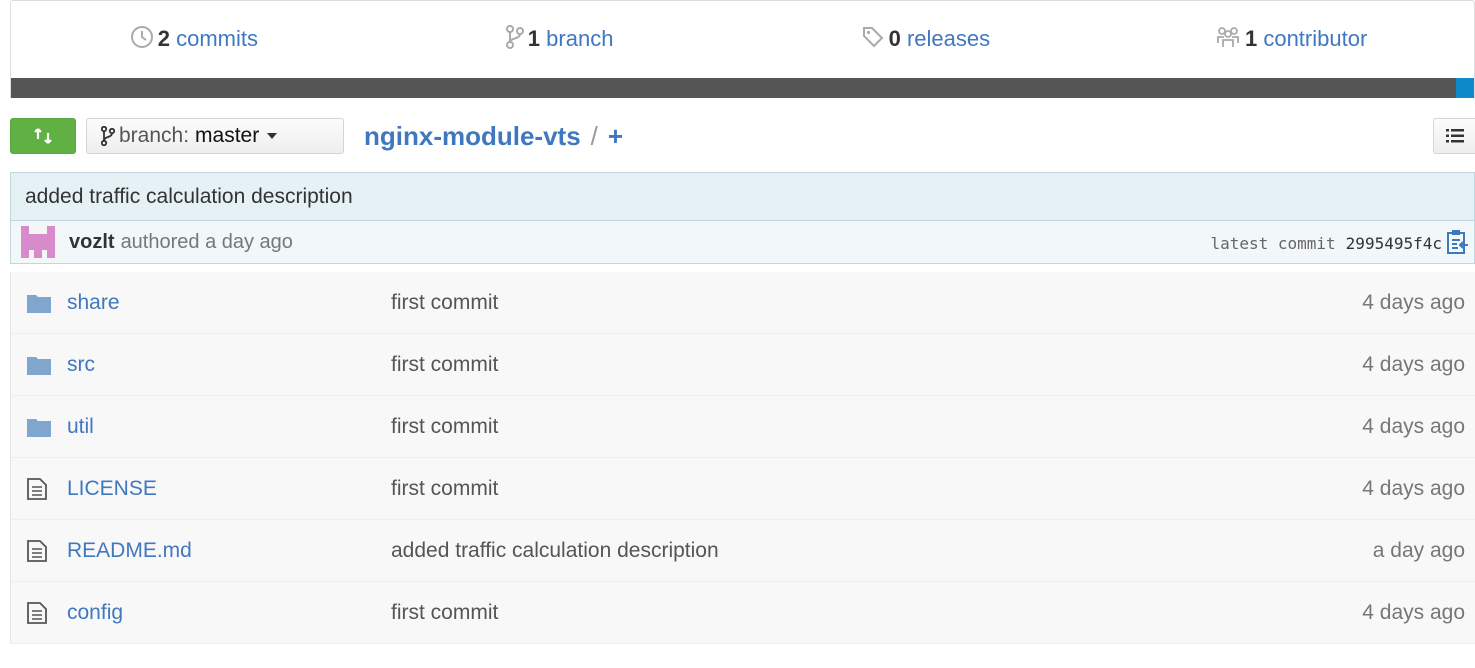 Image resolution: width=1475 pixels, height=668 pixels. I want to click on commits-label: commits, so click(217, 38).